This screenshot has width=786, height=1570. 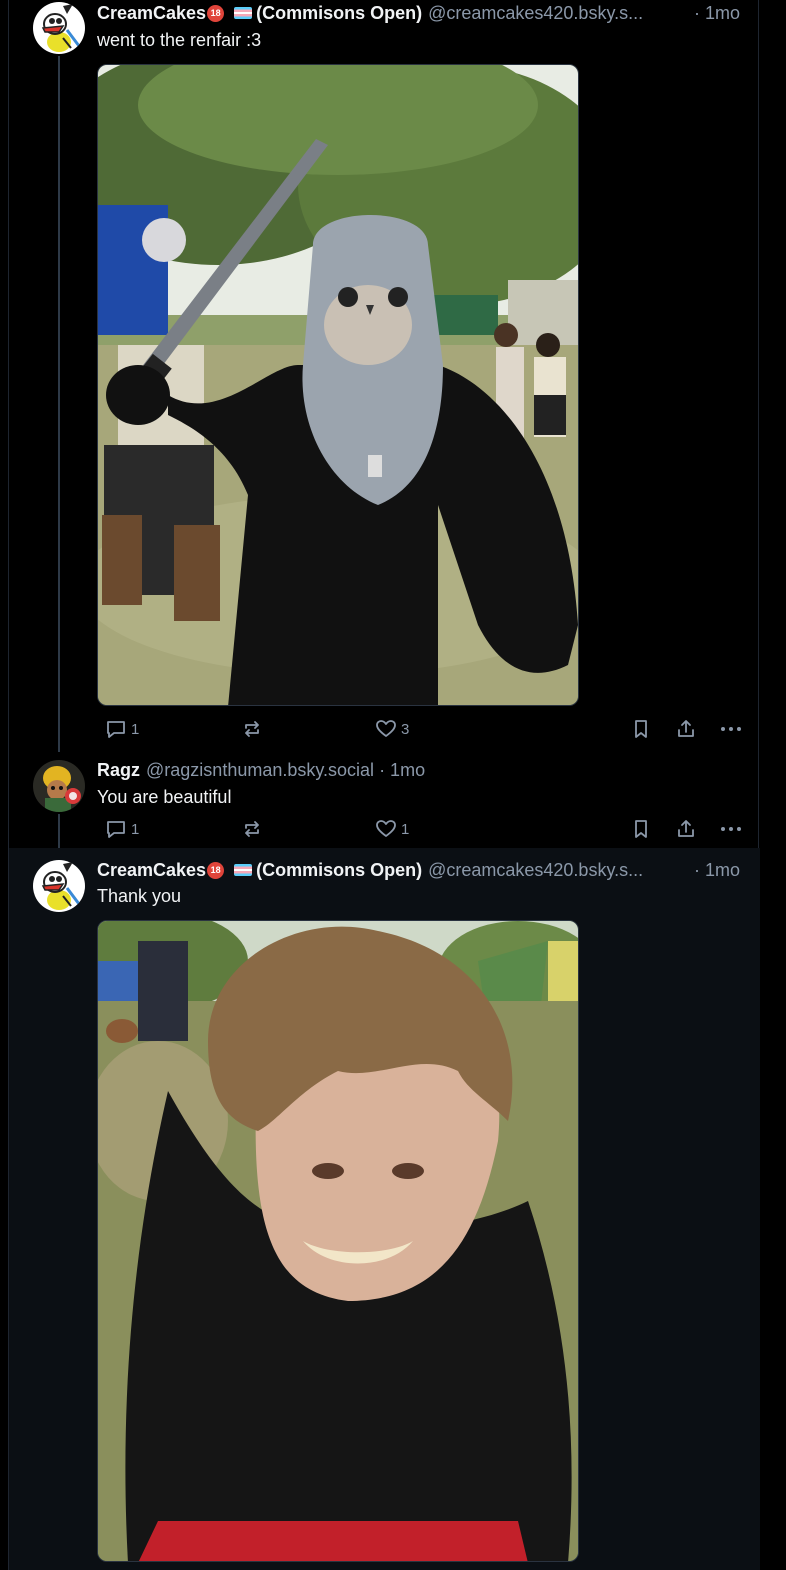 I want to click on like-button: 3, so click(x=392, y=729).